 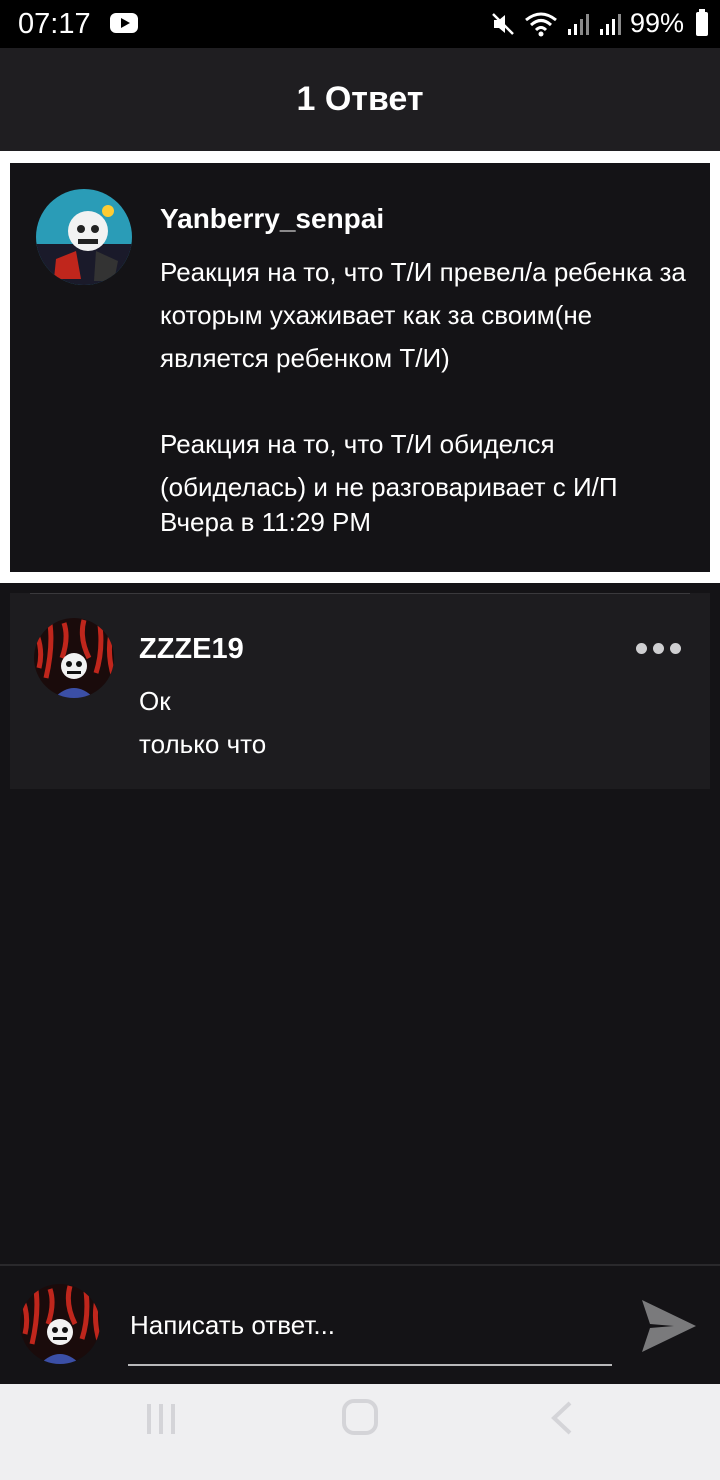 I want to click on more-dots-icon, so click(x=664, y=648).